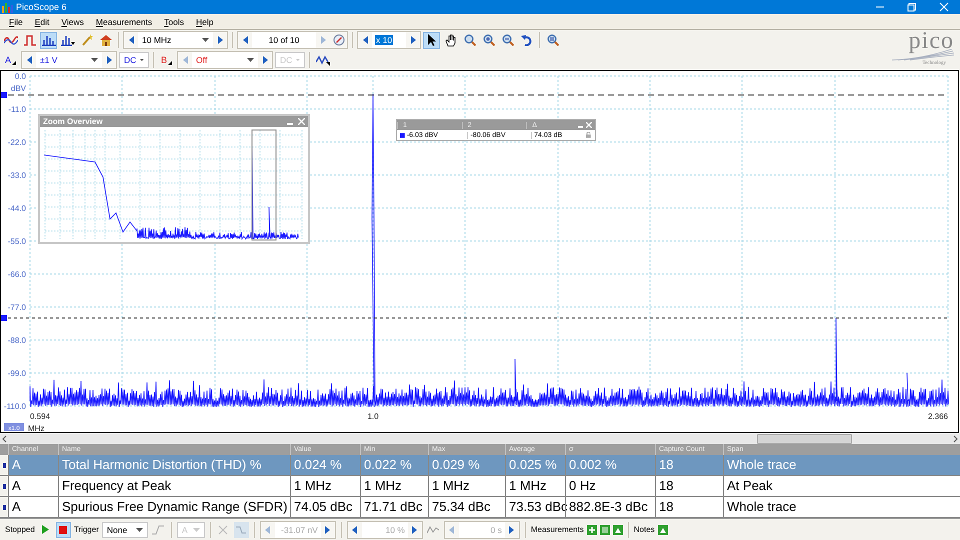 The image size is (960, 540). Describe the element at coordinates (508, 40) in the screenshot. I see `zoom-out-icon` at that location.